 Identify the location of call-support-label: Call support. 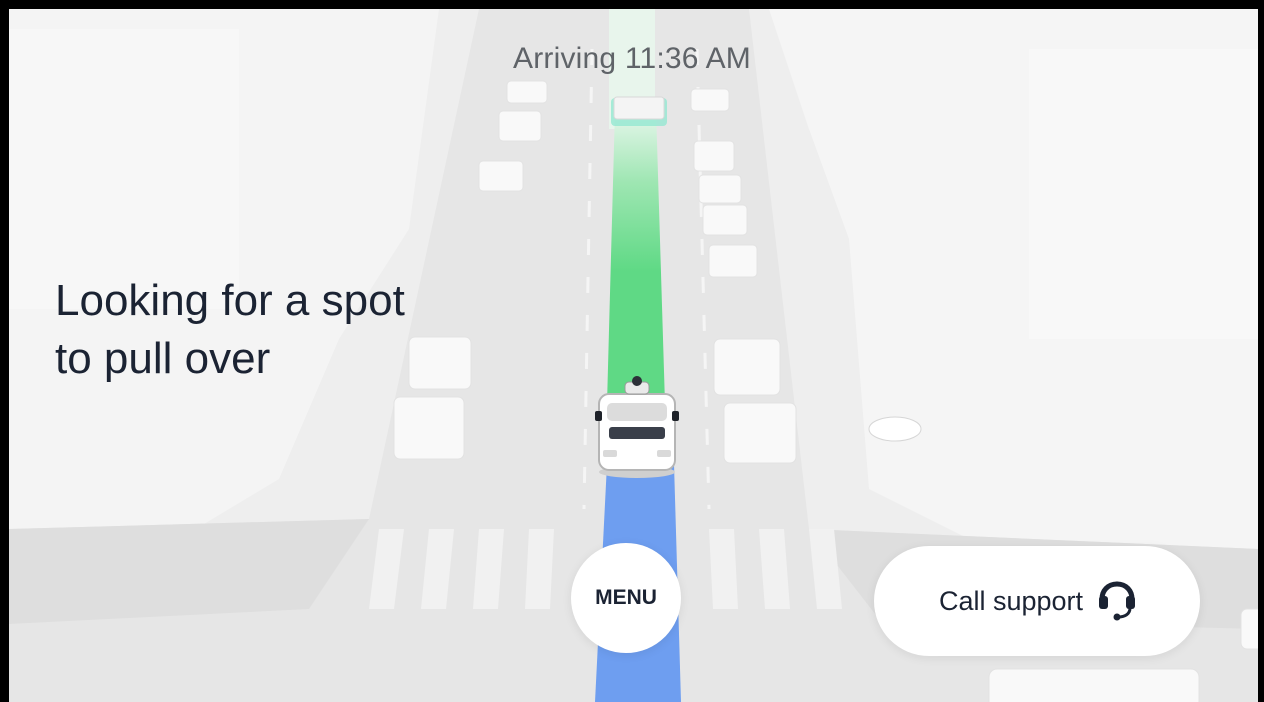
(1011, 600).